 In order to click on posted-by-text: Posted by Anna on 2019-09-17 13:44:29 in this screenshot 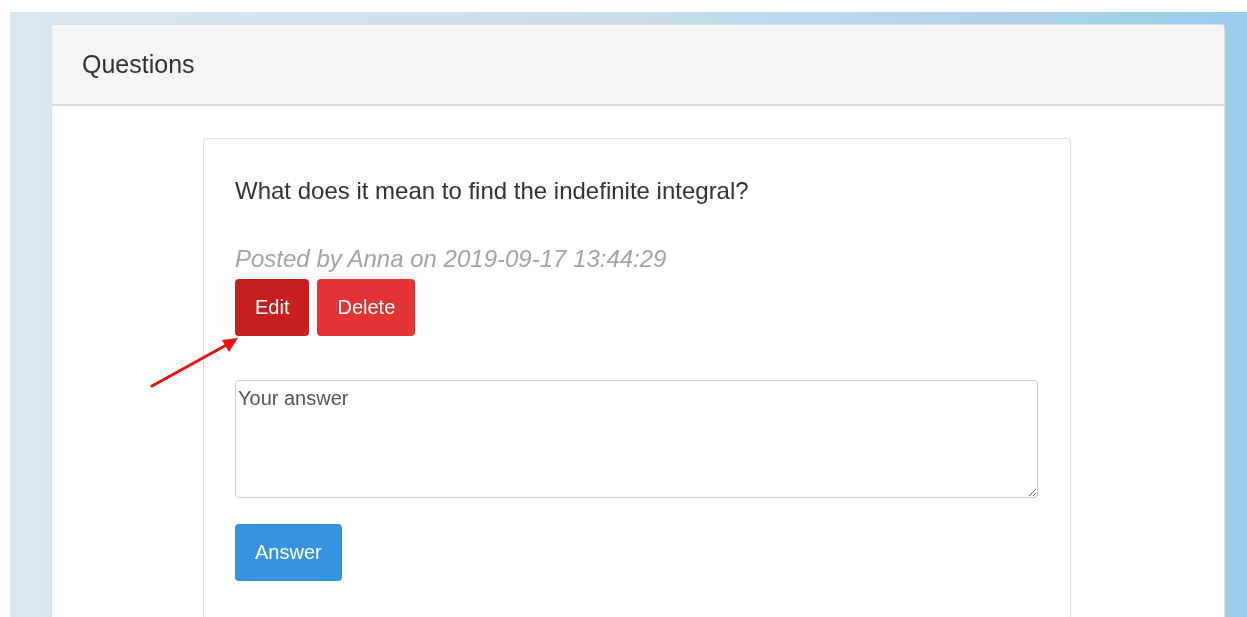, I will do `click(451, 259)`.